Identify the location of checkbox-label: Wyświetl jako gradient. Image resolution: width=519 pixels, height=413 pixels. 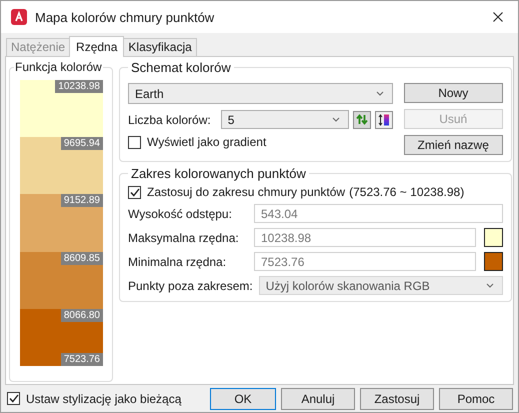
(206, 142).